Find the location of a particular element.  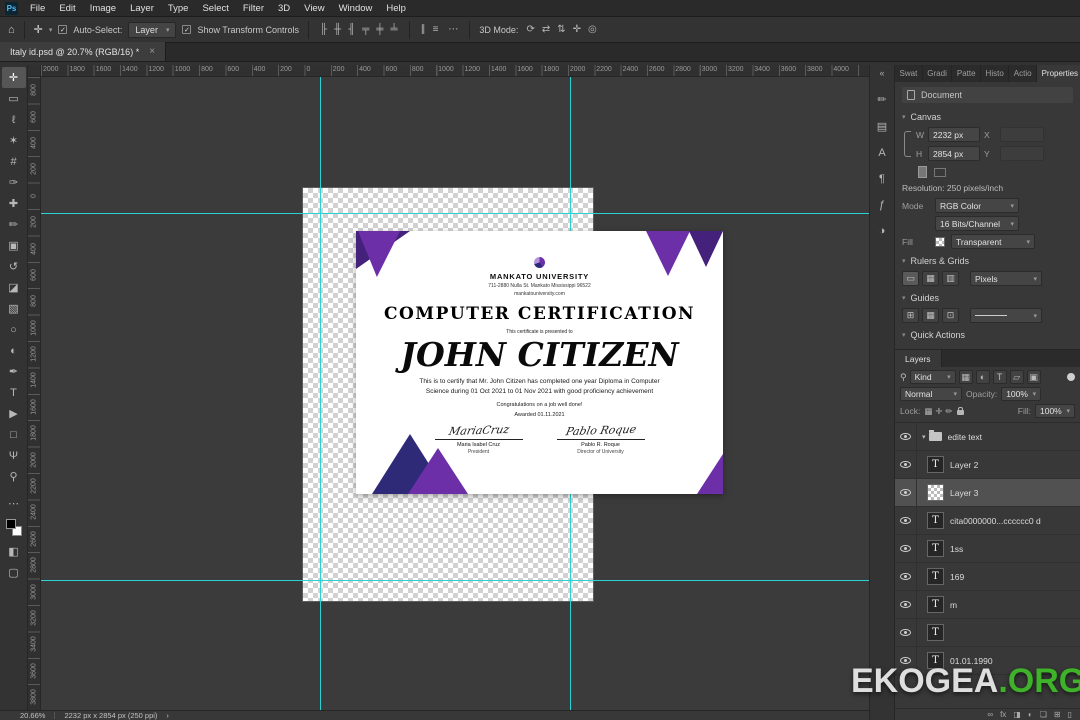

layer-filter-icon-2: T is located at coordinates (999, 377).